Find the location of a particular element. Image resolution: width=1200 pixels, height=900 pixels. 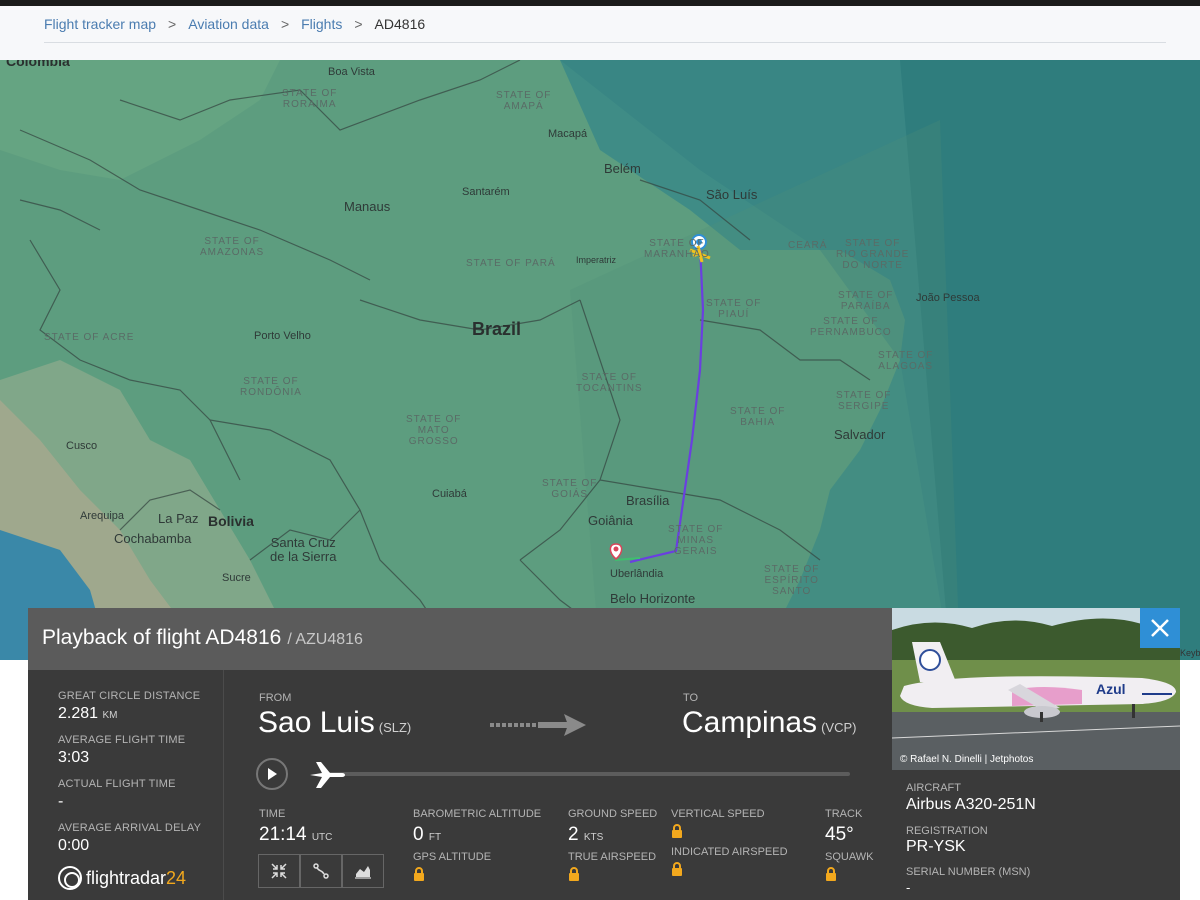

stat-label: AVERAGE ARRIVAL DELAY is located at coordinates (130, 828).